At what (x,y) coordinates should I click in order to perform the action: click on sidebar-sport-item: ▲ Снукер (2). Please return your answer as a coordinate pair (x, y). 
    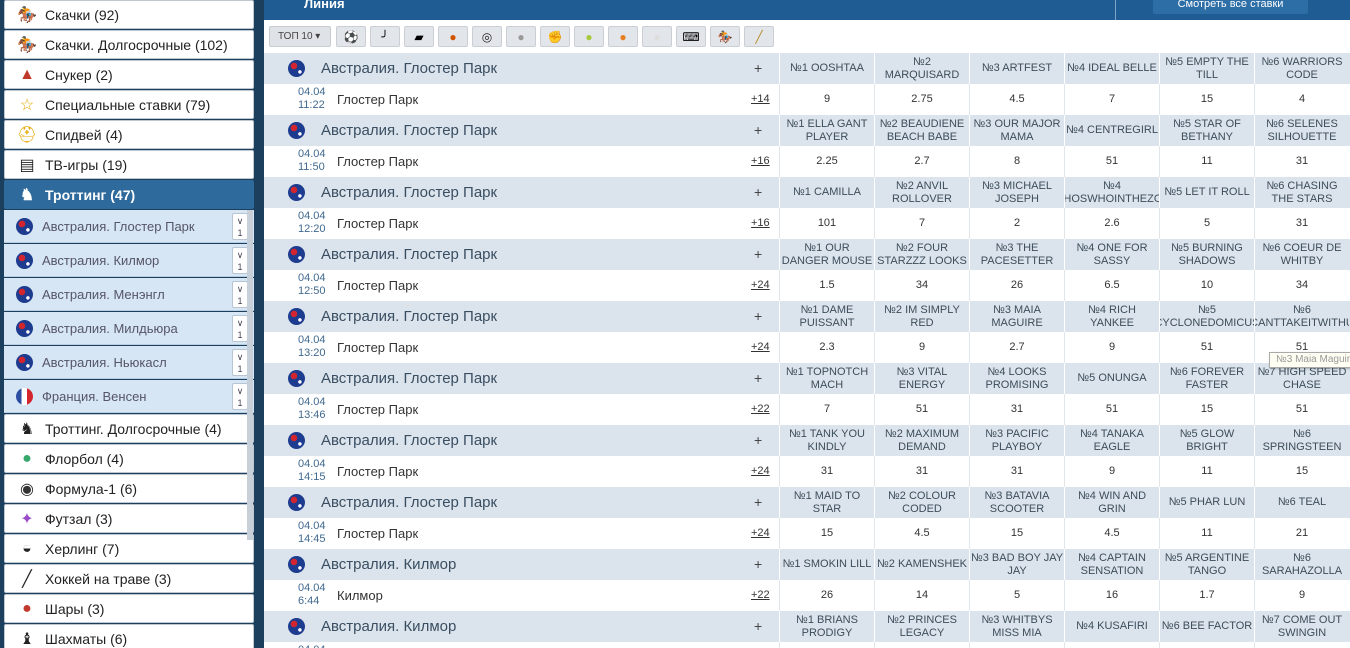
    Looking at the image, I should click on (129, 74).